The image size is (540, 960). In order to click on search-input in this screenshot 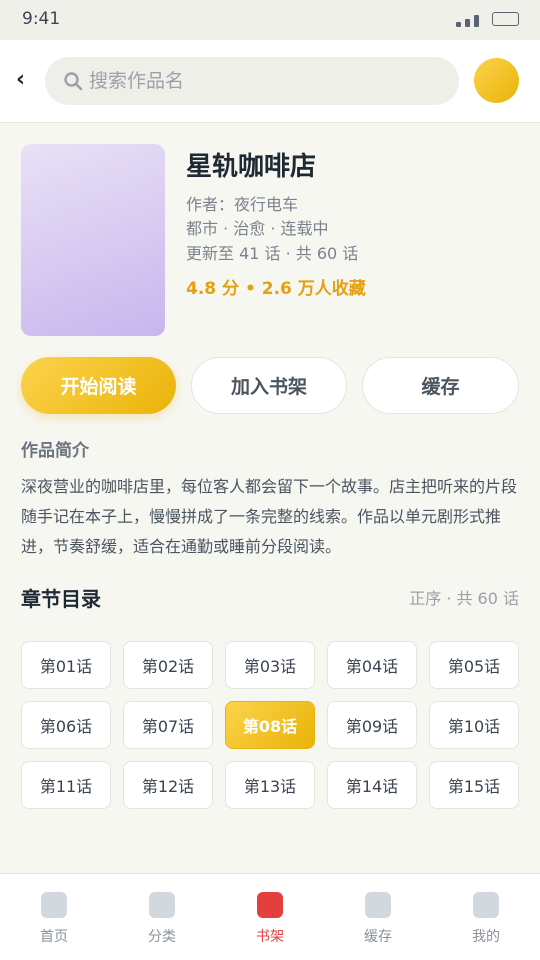, I will do `click(269, 81)`.